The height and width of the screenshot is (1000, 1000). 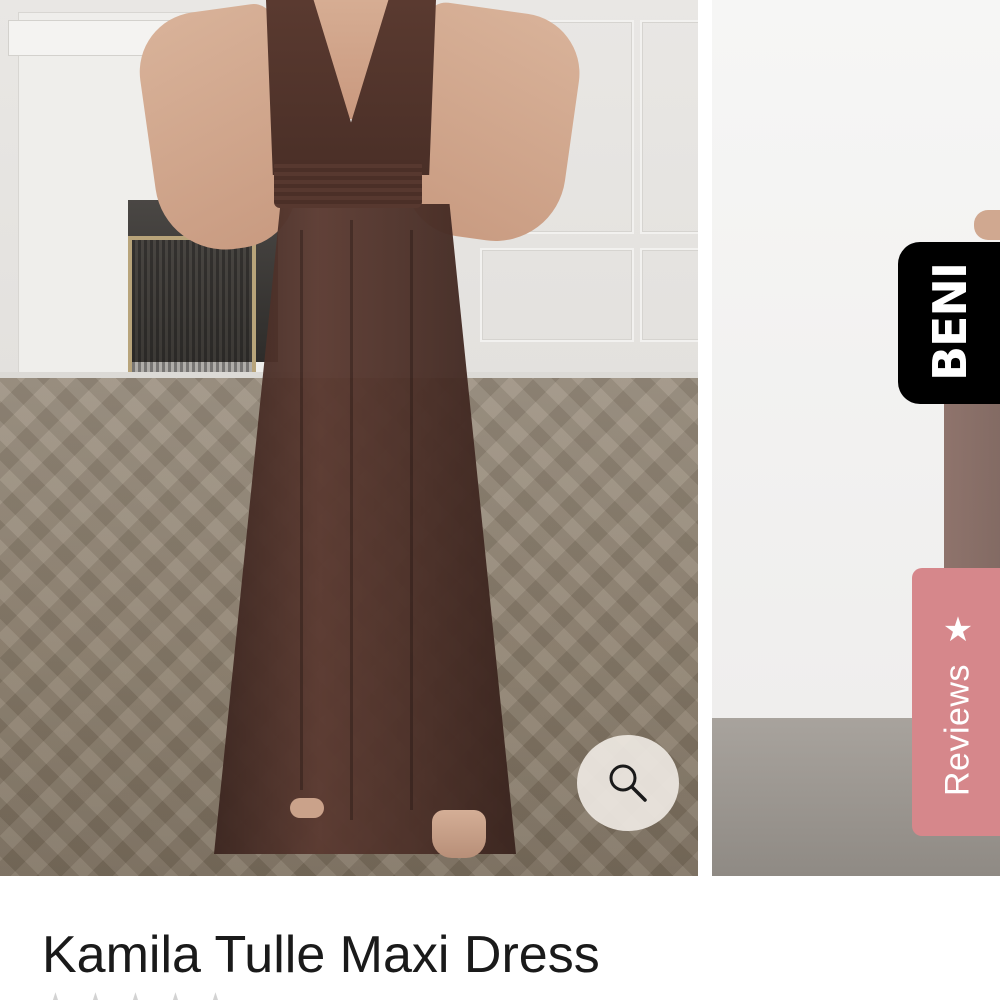 I want to click on model-hand, so click(x=987, y=225).